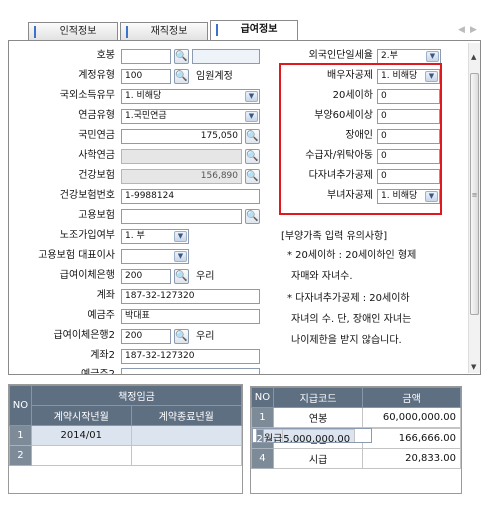 This screenshot has height=516, width=500. I want to click on contract-start-cell: 2014/01, so click(81, 435).